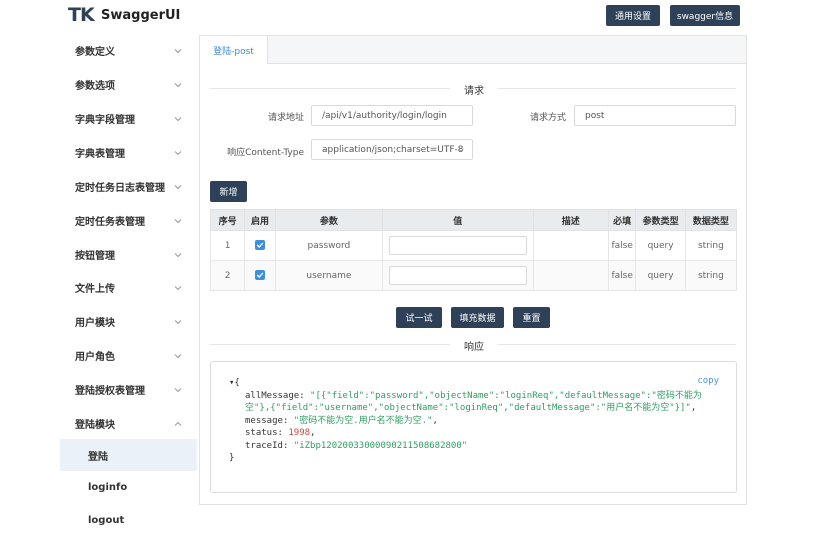  I want to click on column-header: 数据类型, so click(711, 220).